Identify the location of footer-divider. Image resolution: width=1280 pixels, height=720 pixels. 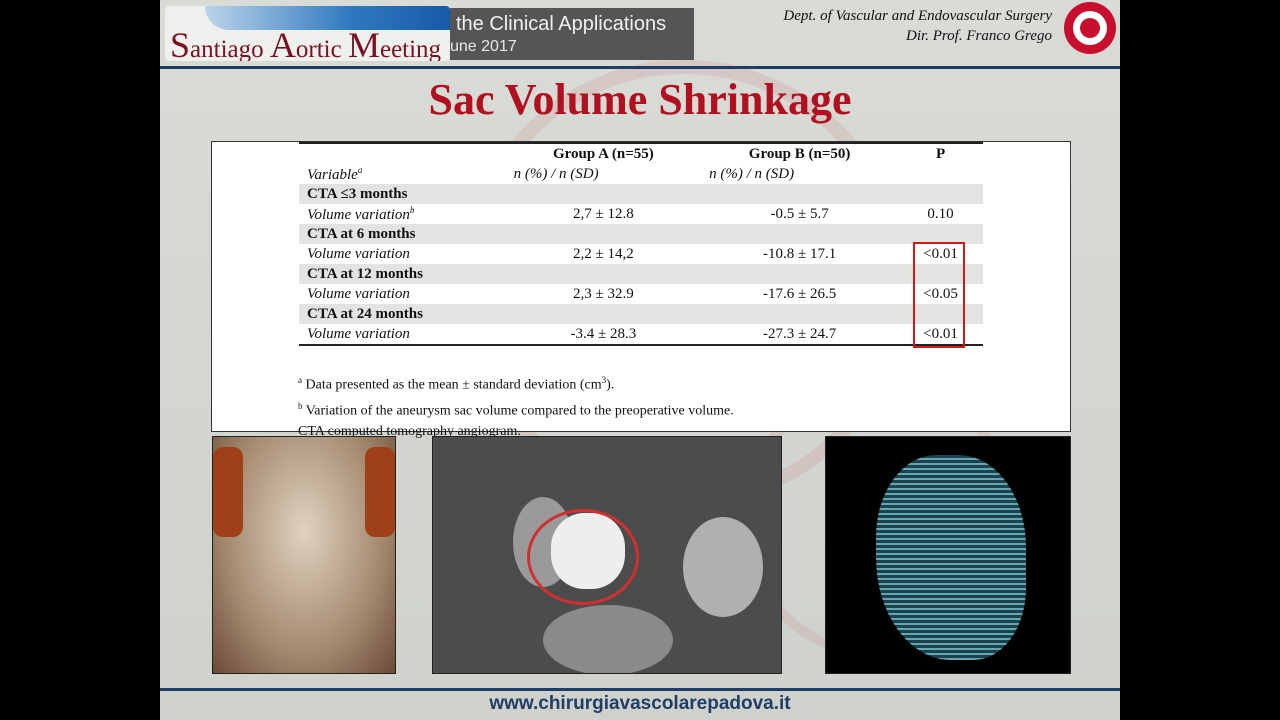
(640, 689).